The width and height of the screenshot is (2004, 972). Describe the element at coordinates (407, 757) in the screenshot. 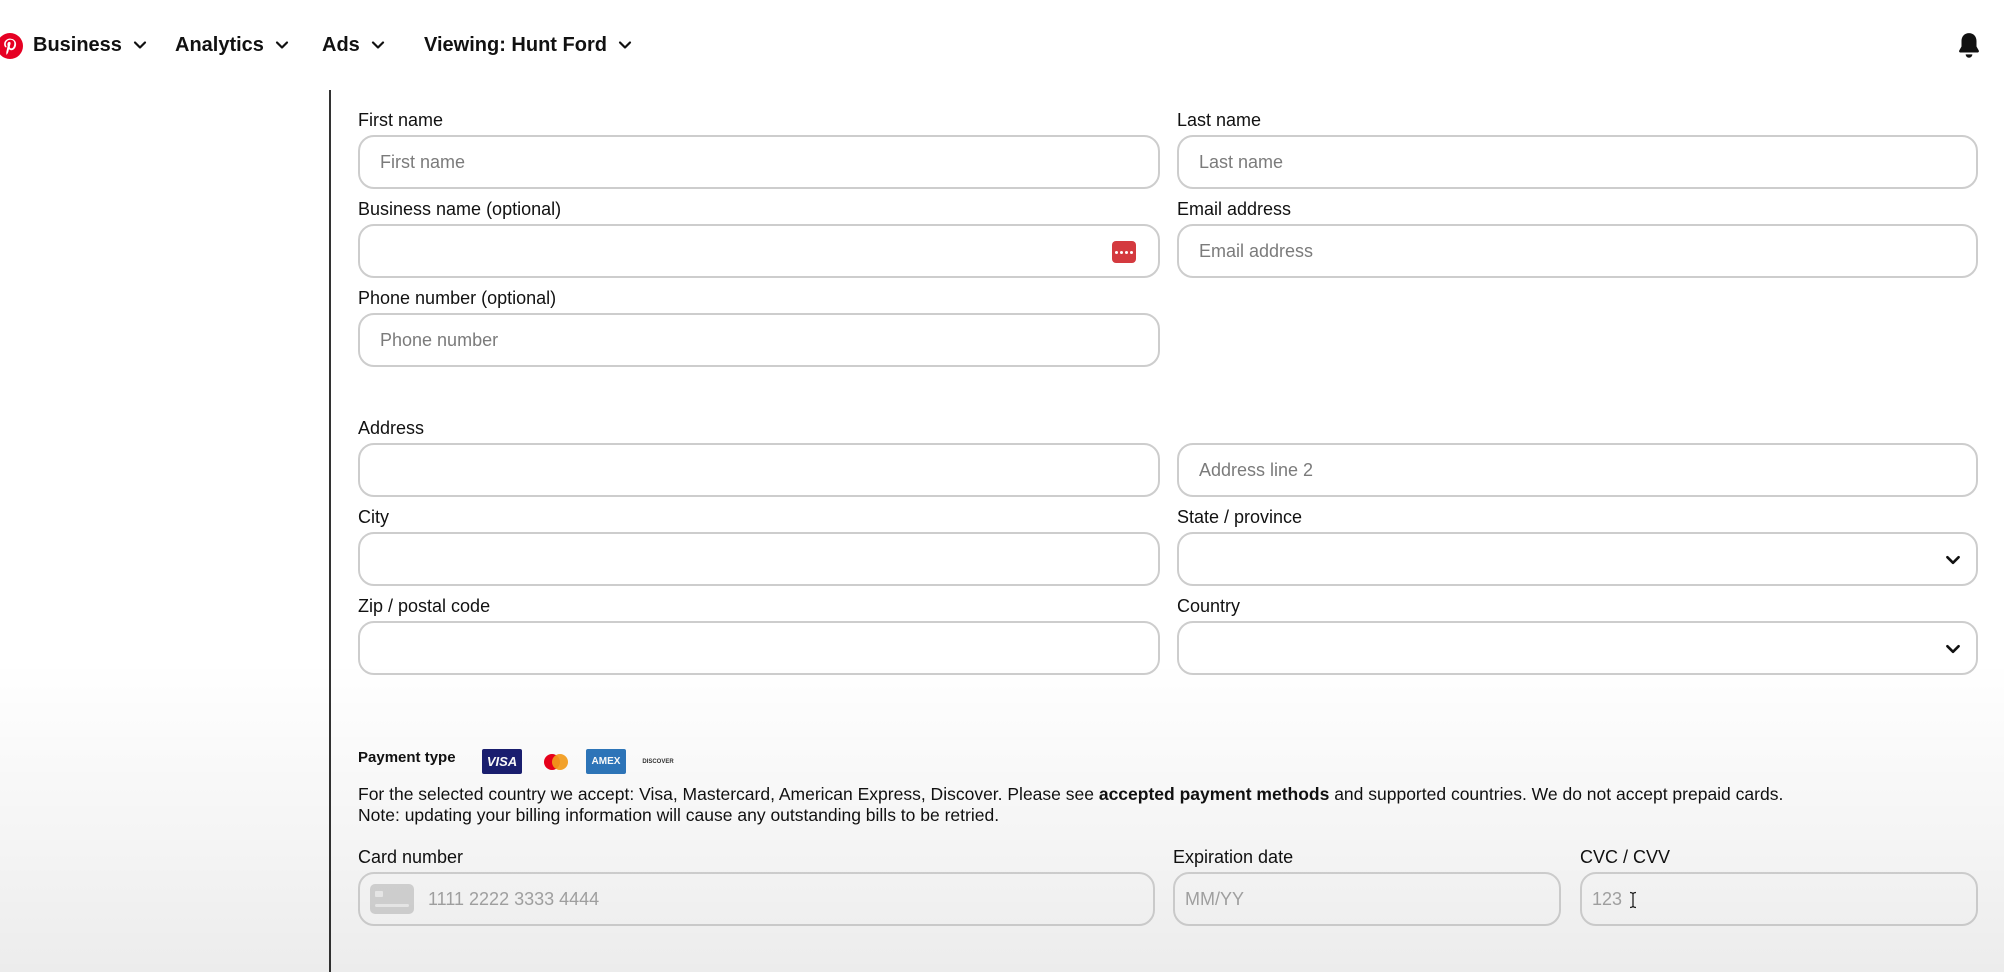

I see `payment-type-title: Payment type` at that location.